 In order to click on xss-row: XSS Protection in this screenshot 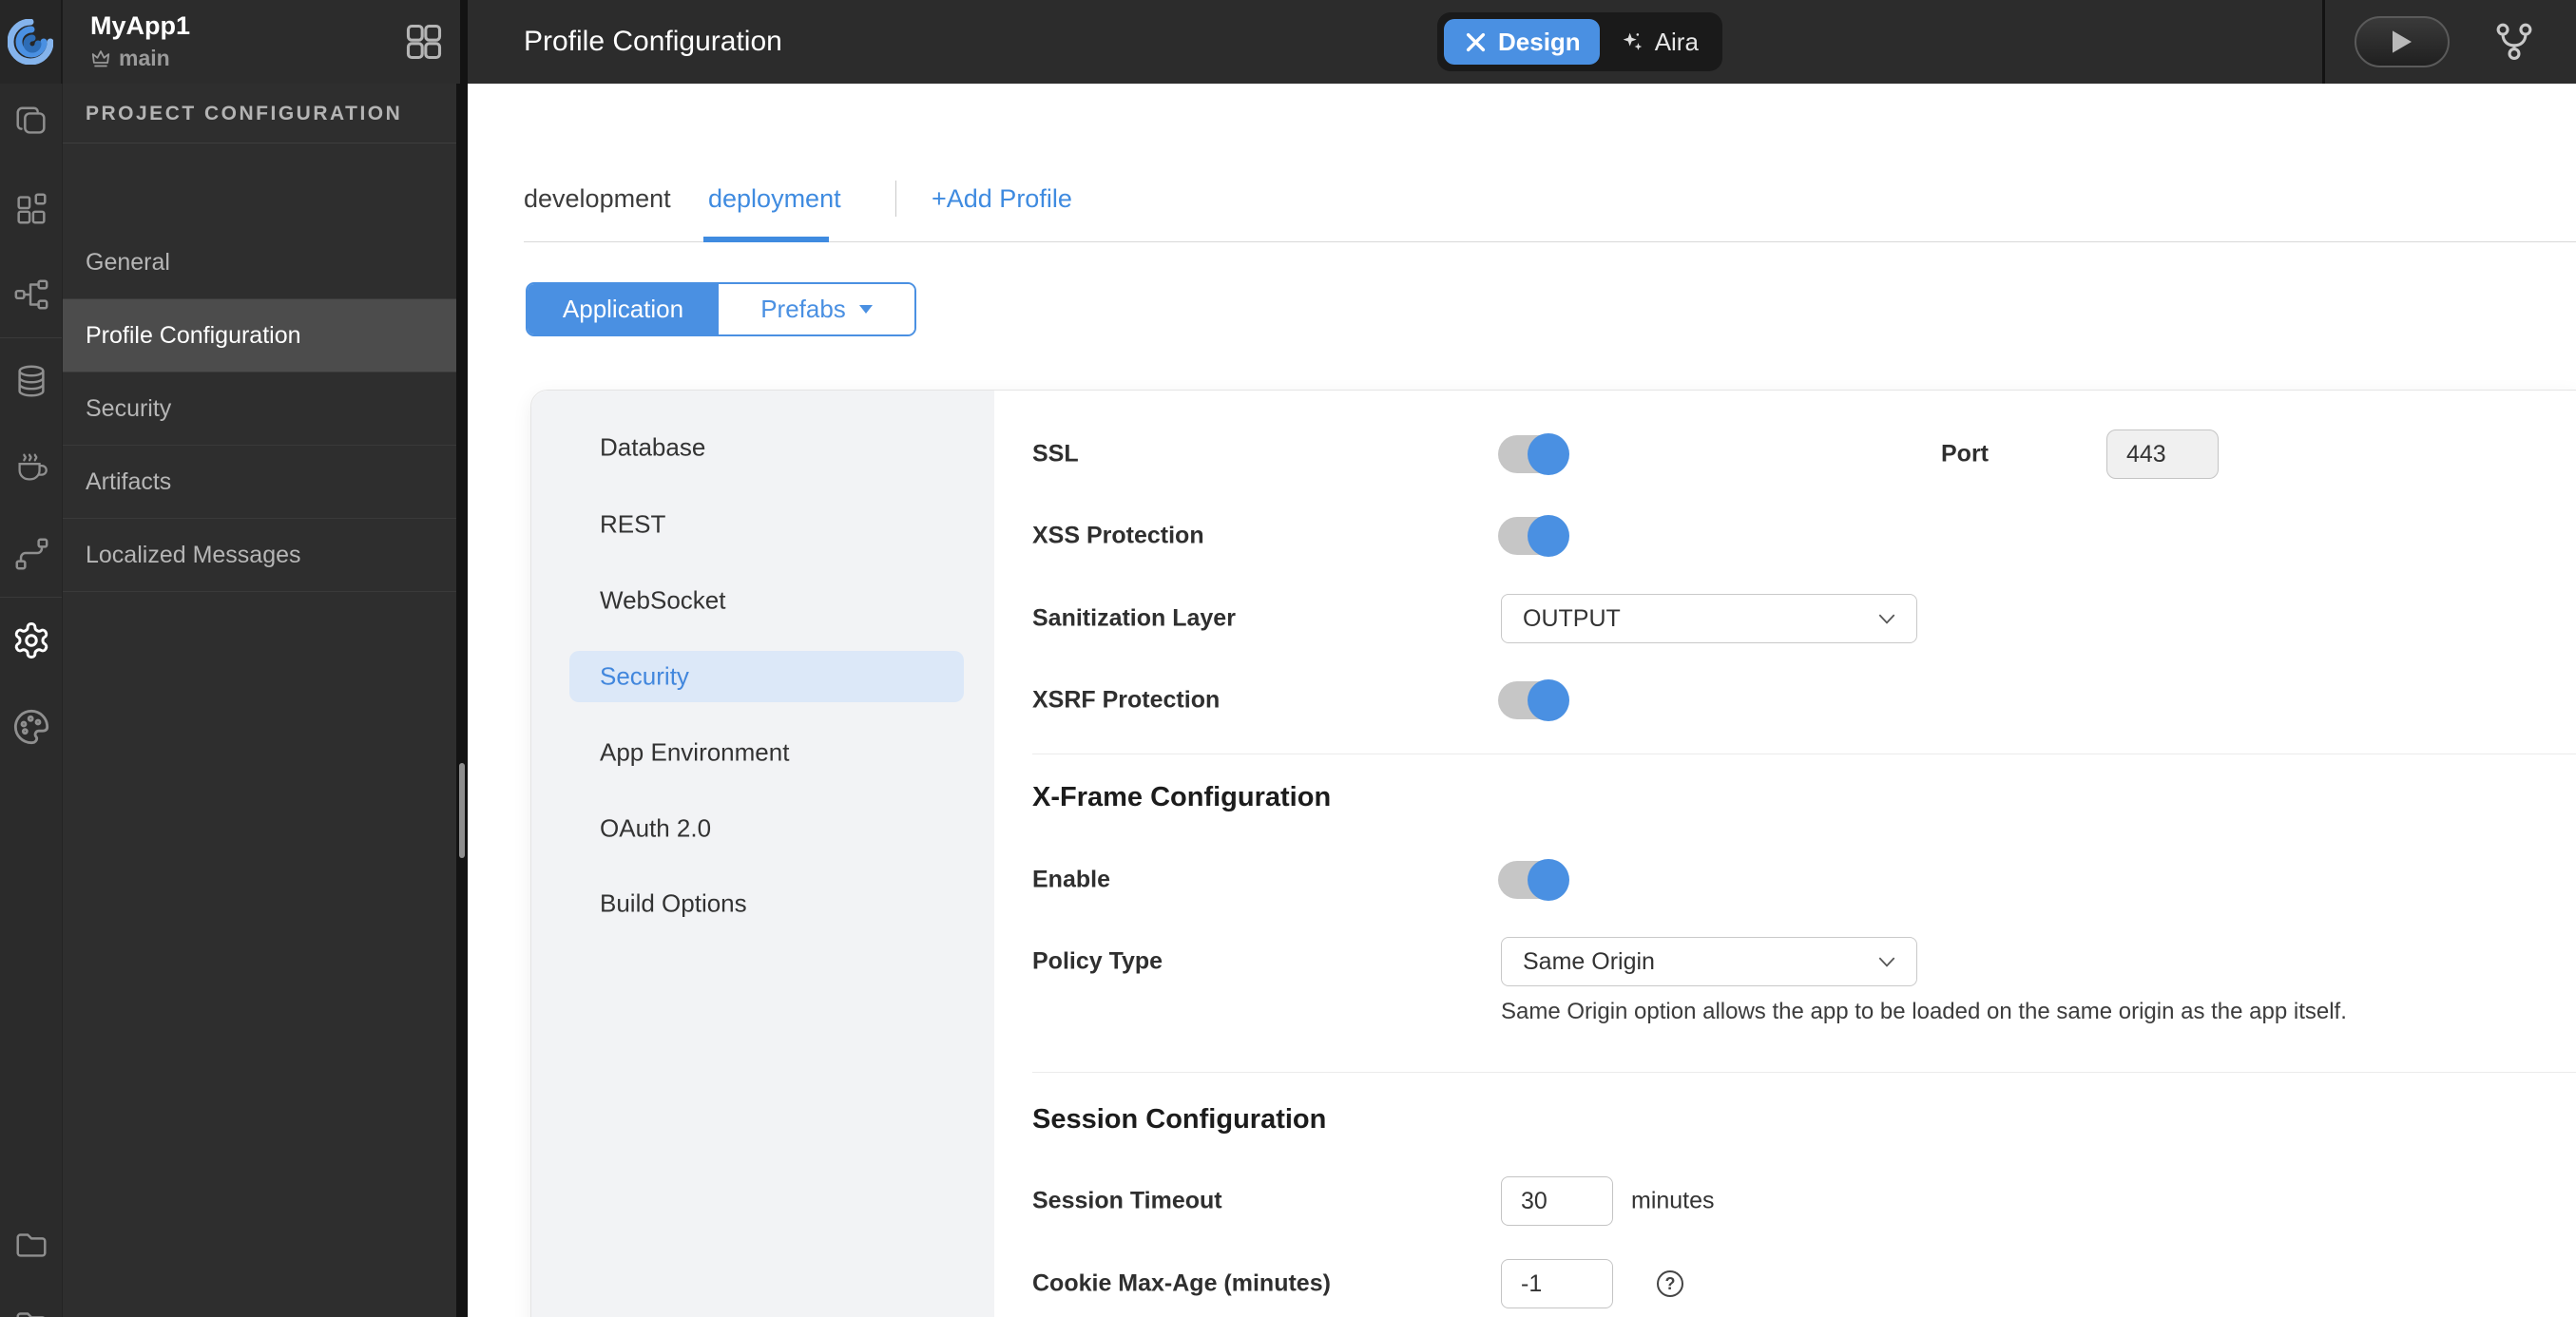, I will do `click(1785, 535)`.